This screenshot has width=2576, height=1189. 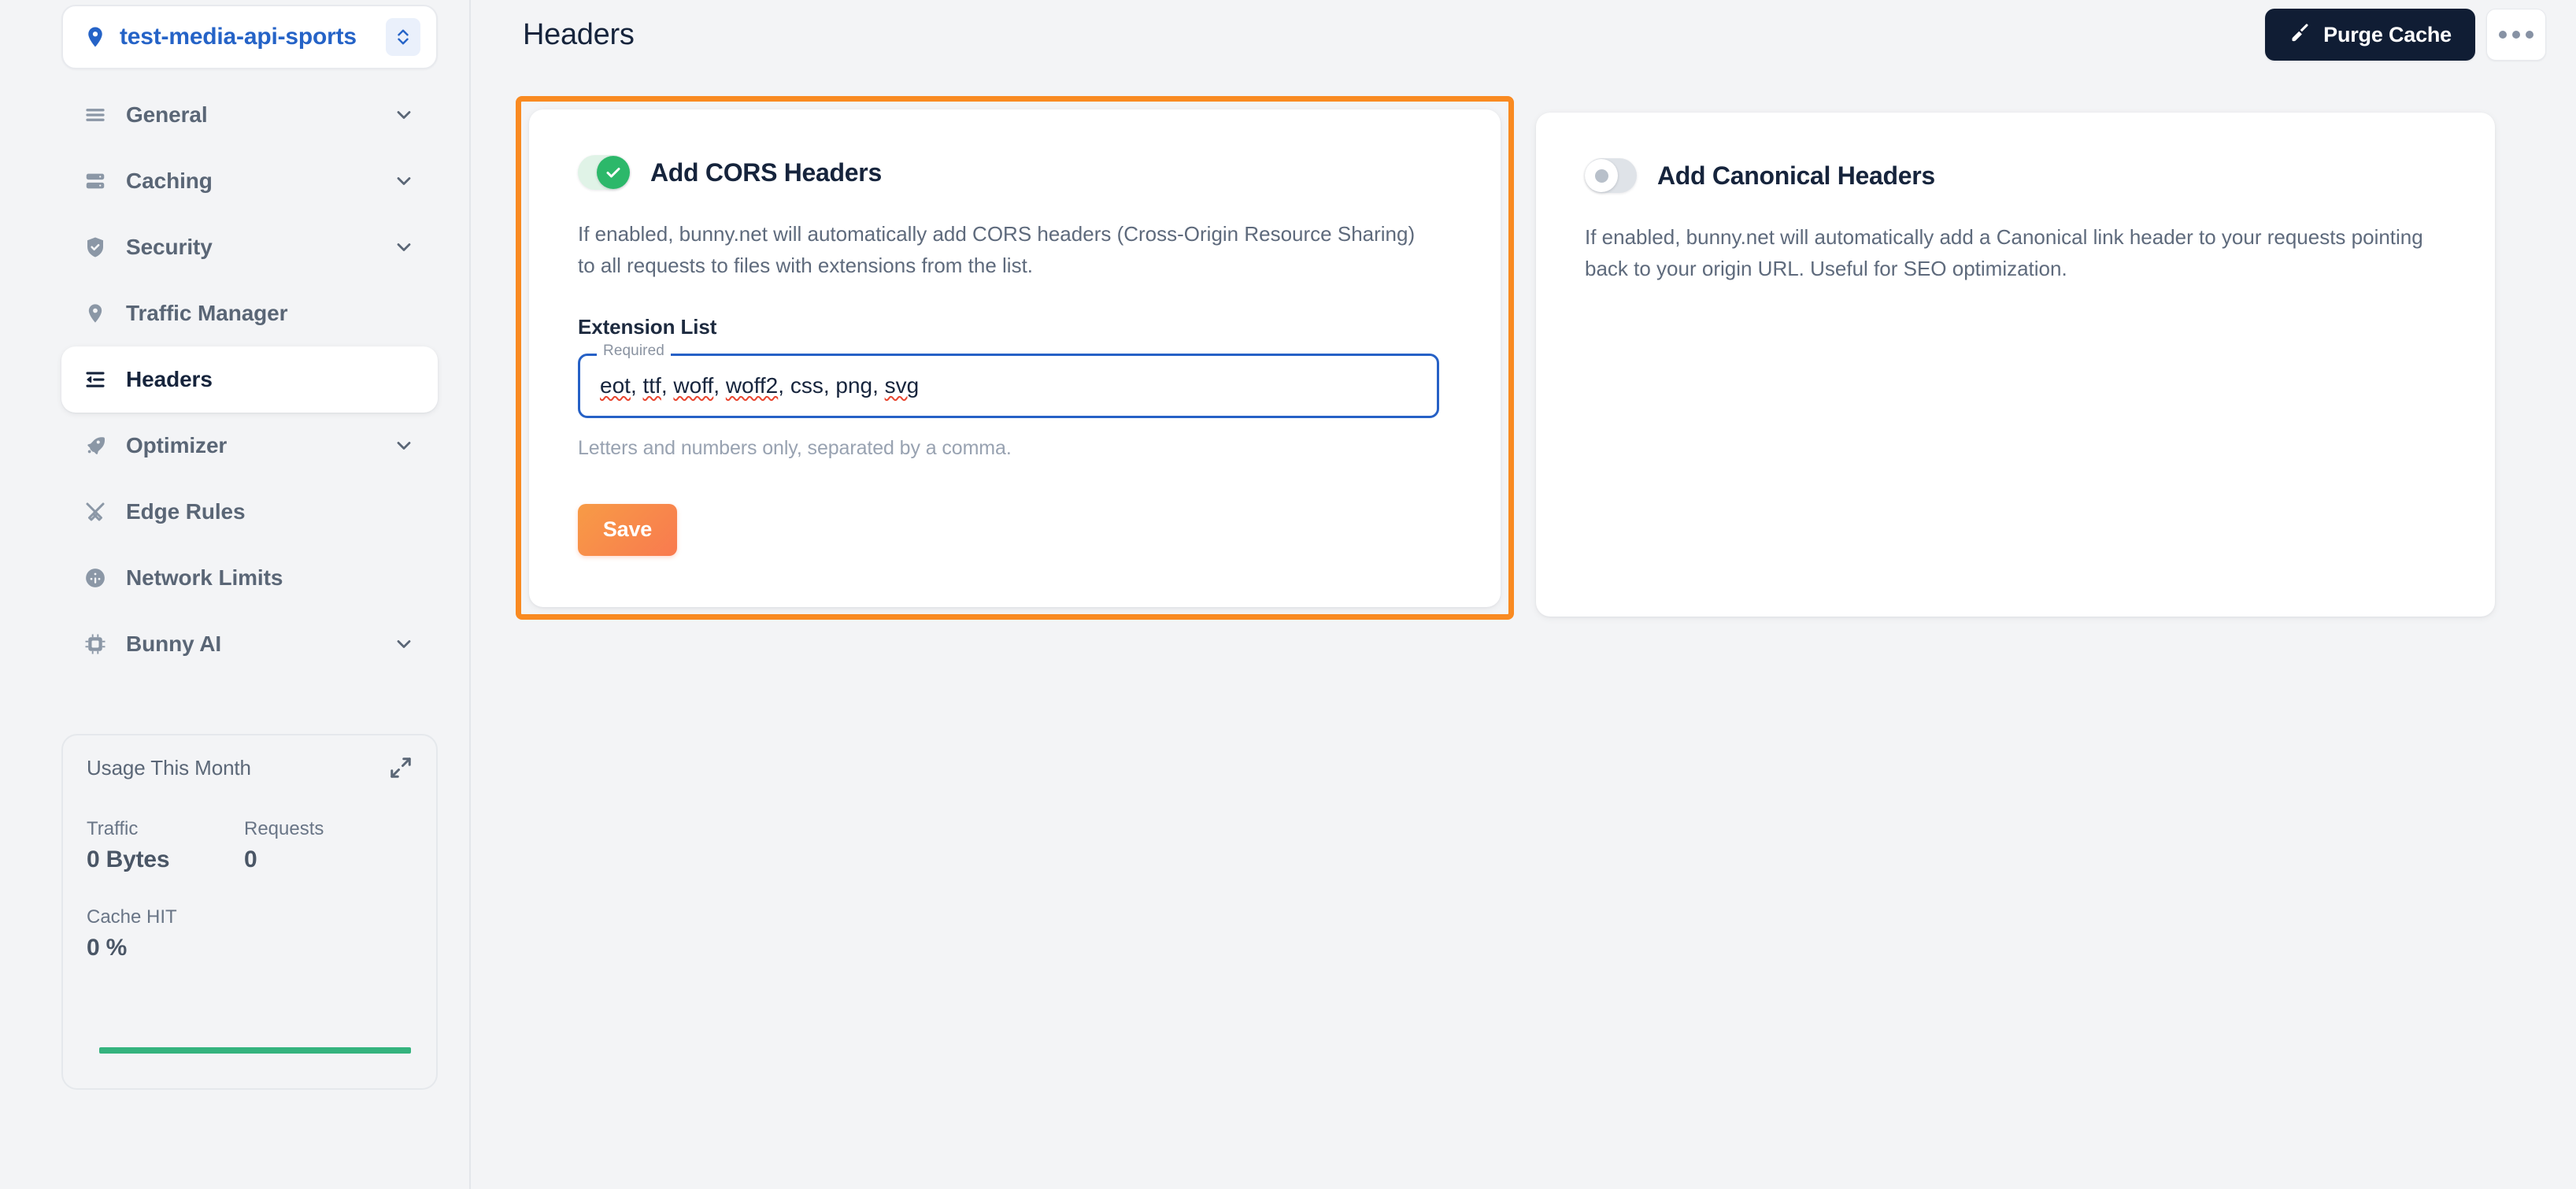 I want to click on canonical-headers-toggle, so click(x=1611, y=175).